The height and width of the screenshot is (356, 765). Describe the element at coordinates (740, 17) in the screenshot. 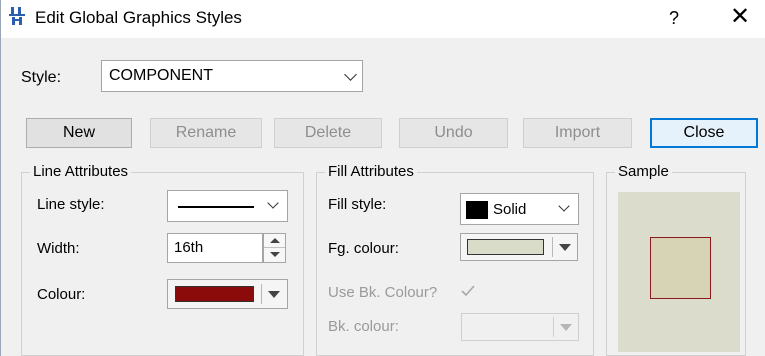

I see `close-window-icon: ✕` at that location.